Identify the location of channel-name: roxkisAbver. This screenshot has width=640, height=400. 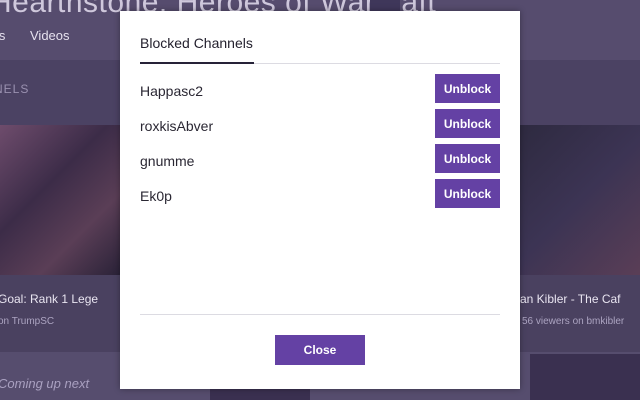
(177, 126).